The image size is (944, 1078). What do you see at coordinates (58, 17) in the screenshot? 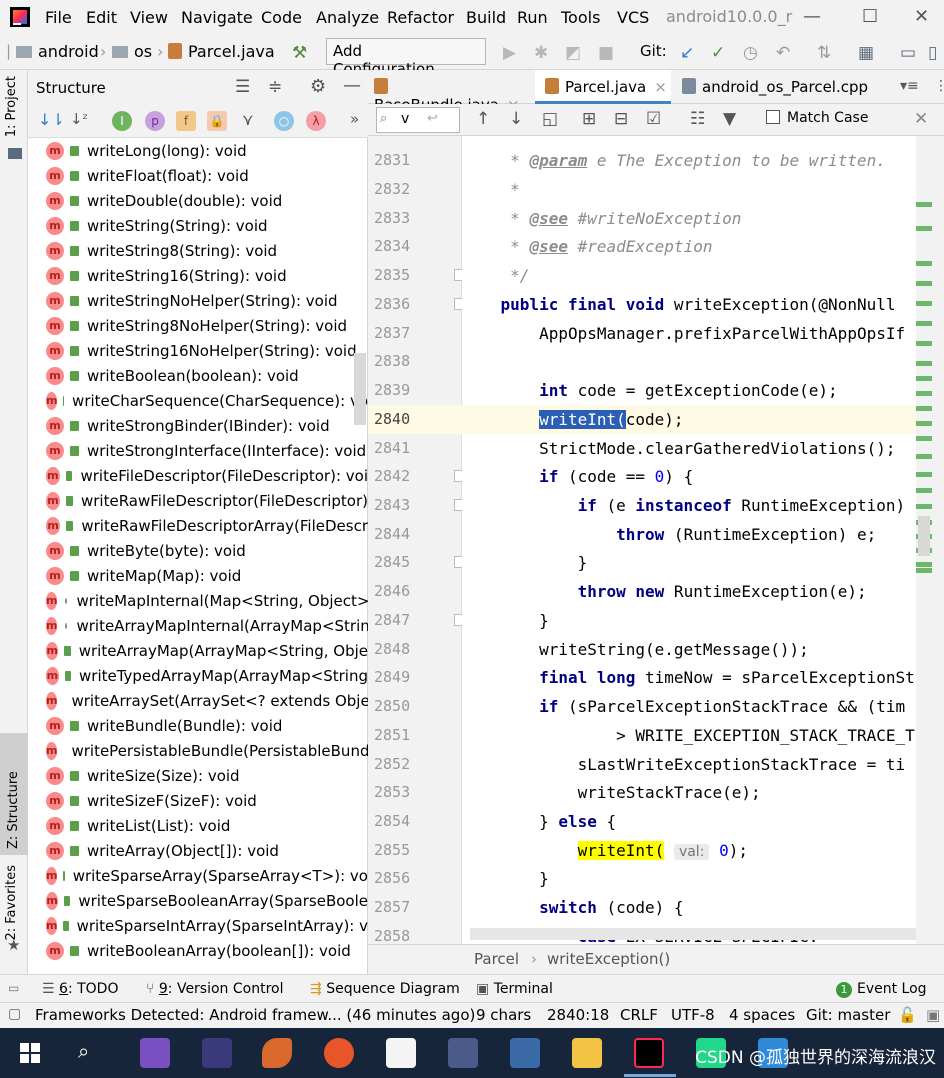
I see `menu-file: File` at bounding box center [58, 17].